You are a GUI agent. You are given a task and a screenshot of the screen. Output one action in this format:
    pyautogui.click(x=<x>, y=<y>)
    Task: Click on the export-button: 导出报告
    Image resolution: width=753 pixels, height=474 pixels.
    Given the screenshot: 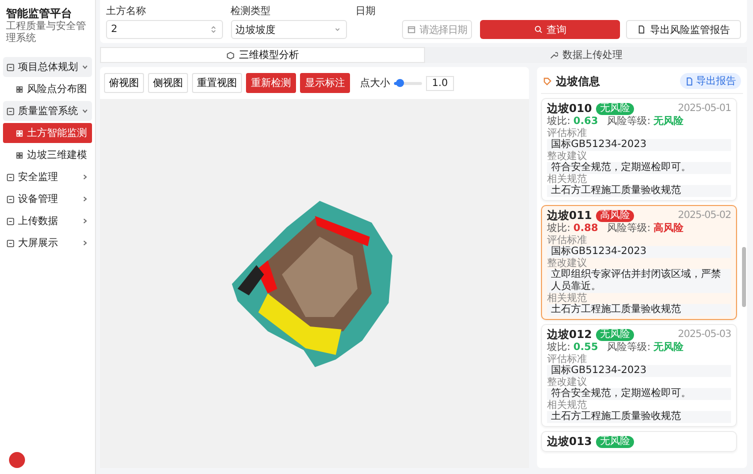 What is the action you would take?
    pyautogui.click(x=710, y=81)
    